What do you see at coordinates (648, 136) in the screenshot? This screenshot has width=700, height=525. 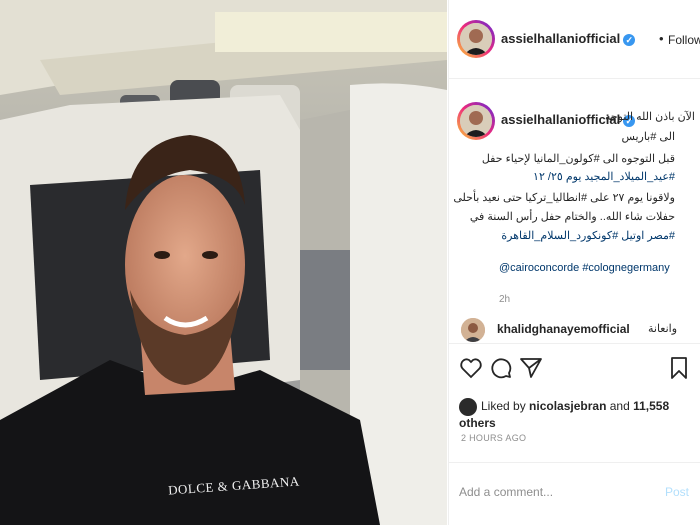 I see `caption-line: الى #باريس` at bounding box center [648, 136].